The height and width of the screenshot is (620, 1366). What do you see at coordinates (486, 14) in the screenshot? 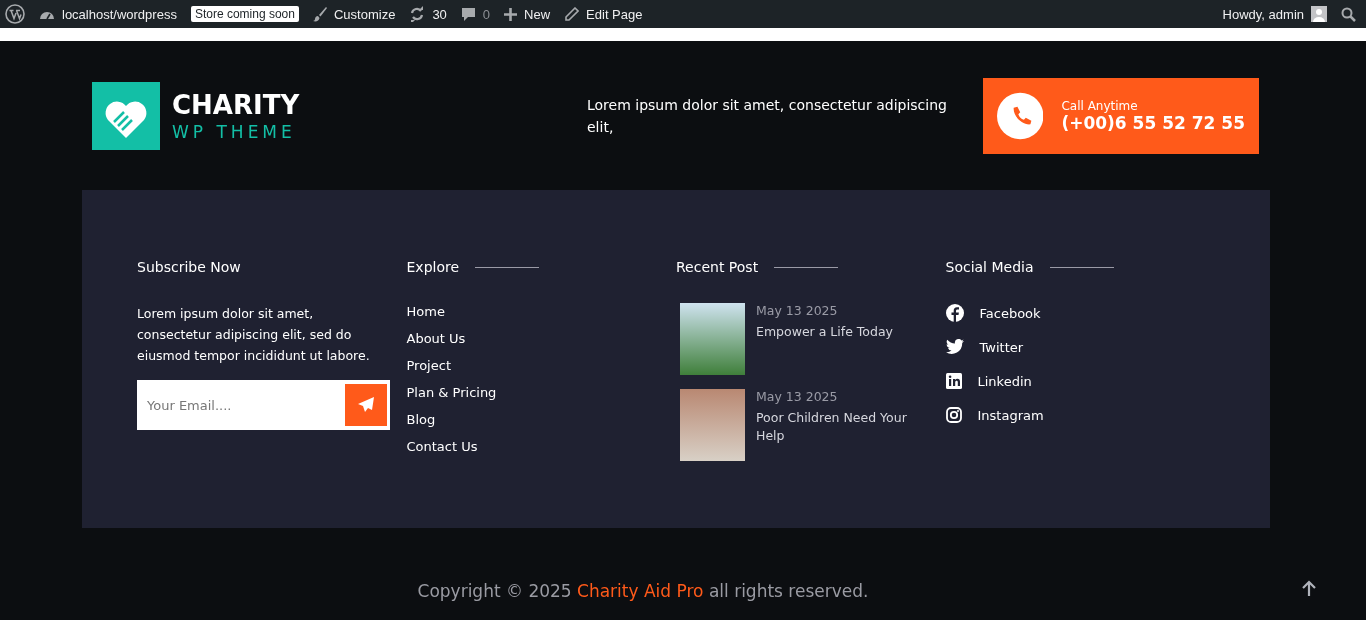
I see `comments-count: 0` at bounding box center [486, 14].